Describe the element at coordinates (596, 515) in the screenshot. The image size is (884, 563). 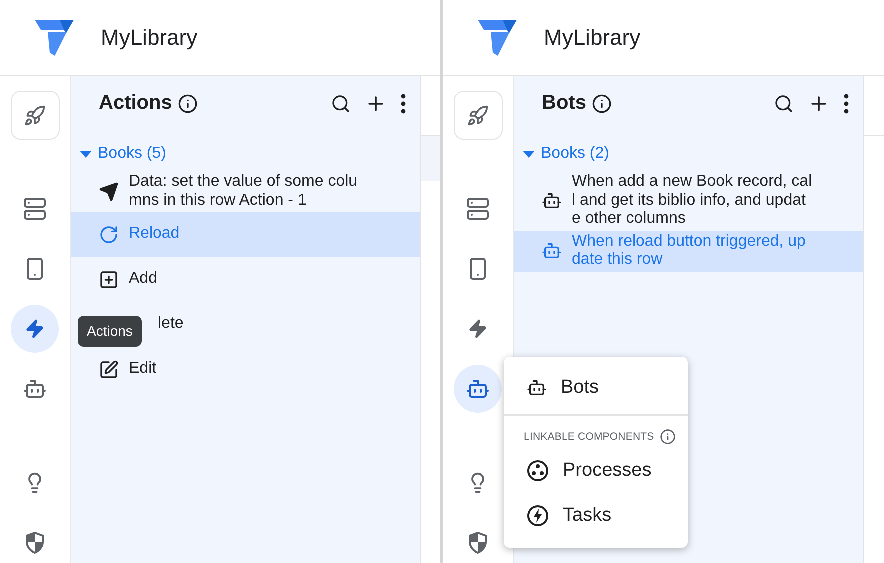
I see `menu-item: Tasks` at that location.